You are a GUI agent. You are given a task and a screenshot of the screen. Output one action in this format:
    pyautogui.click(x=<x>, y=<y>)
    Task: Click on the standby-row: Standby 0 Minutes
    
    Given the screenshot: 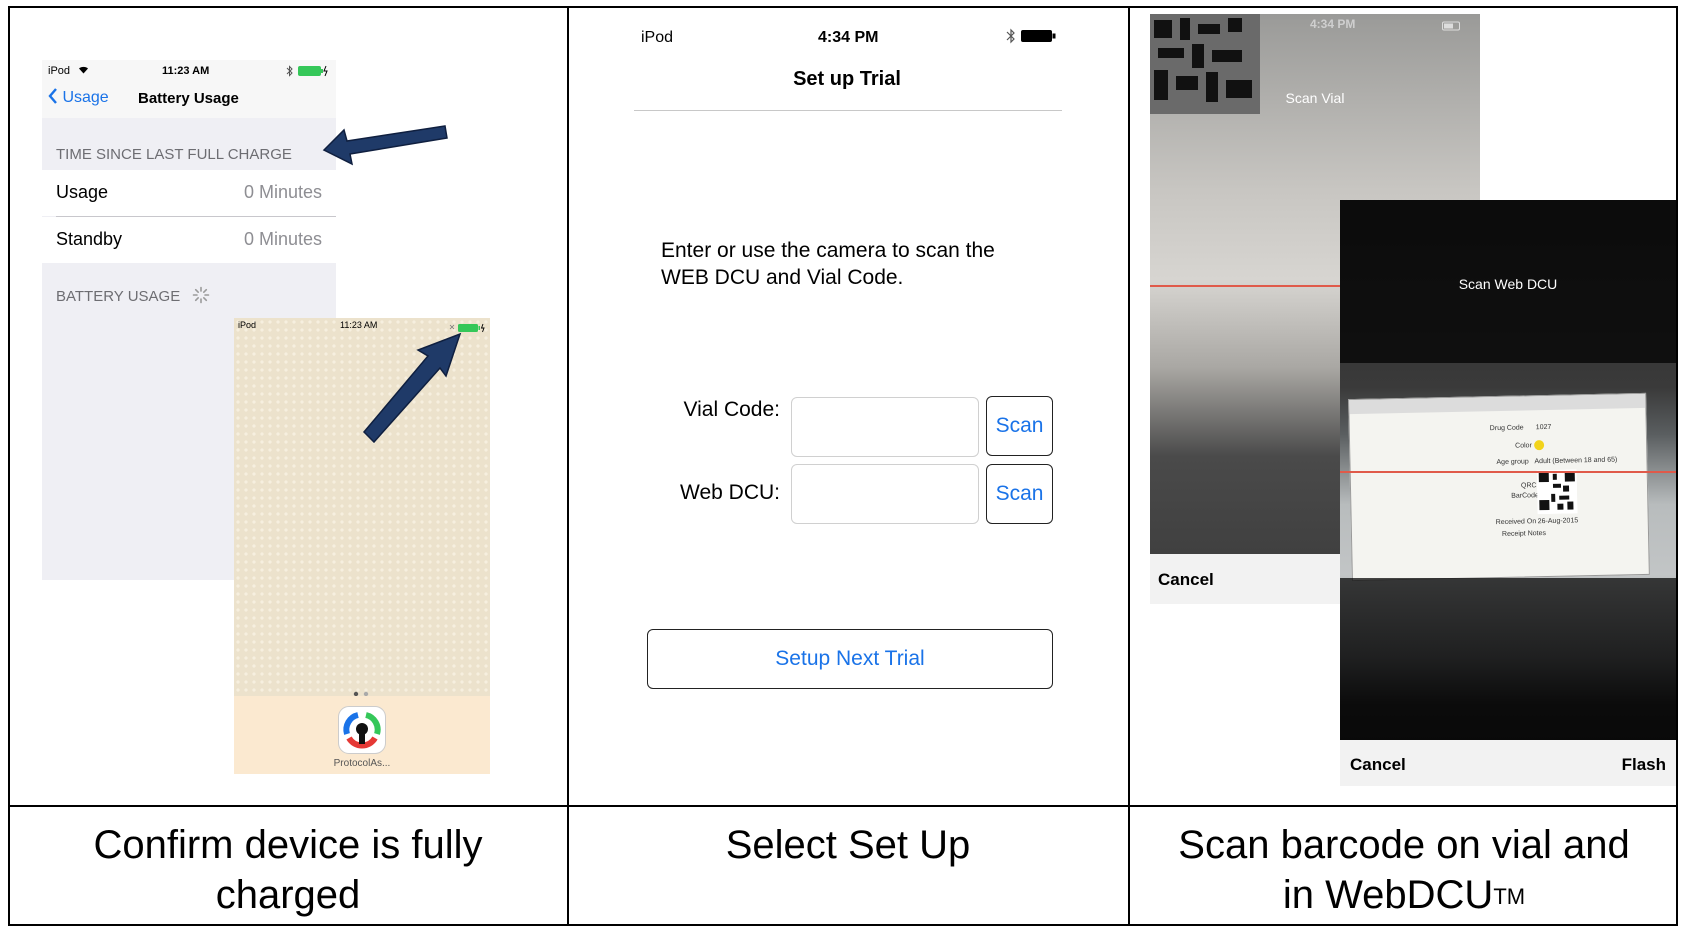 What is the action you would take?
    pyautogui.click(x=189, y=240)
    